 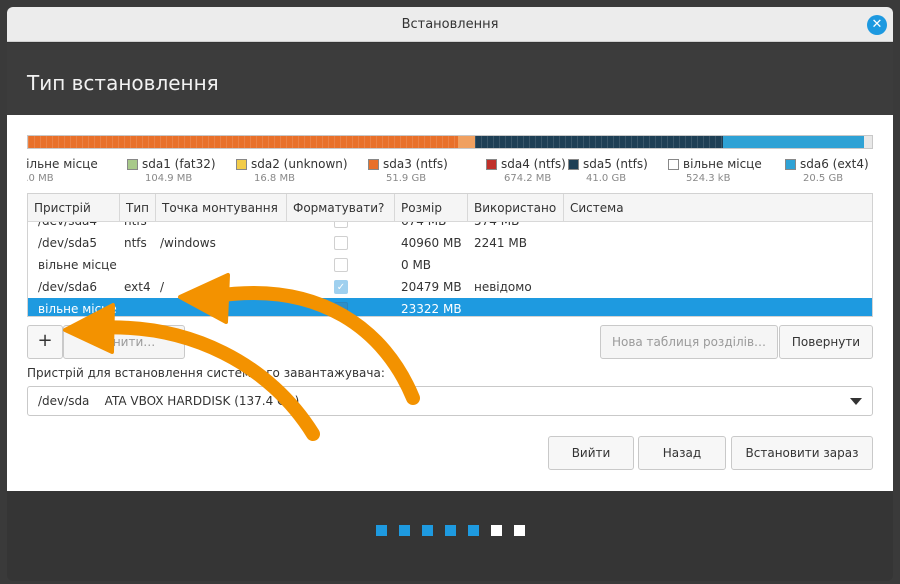 What do you see at coordinates (431, 243) in the screenshot?
I see `cell-size: 40960 MB` at bounding box center [431, 243].